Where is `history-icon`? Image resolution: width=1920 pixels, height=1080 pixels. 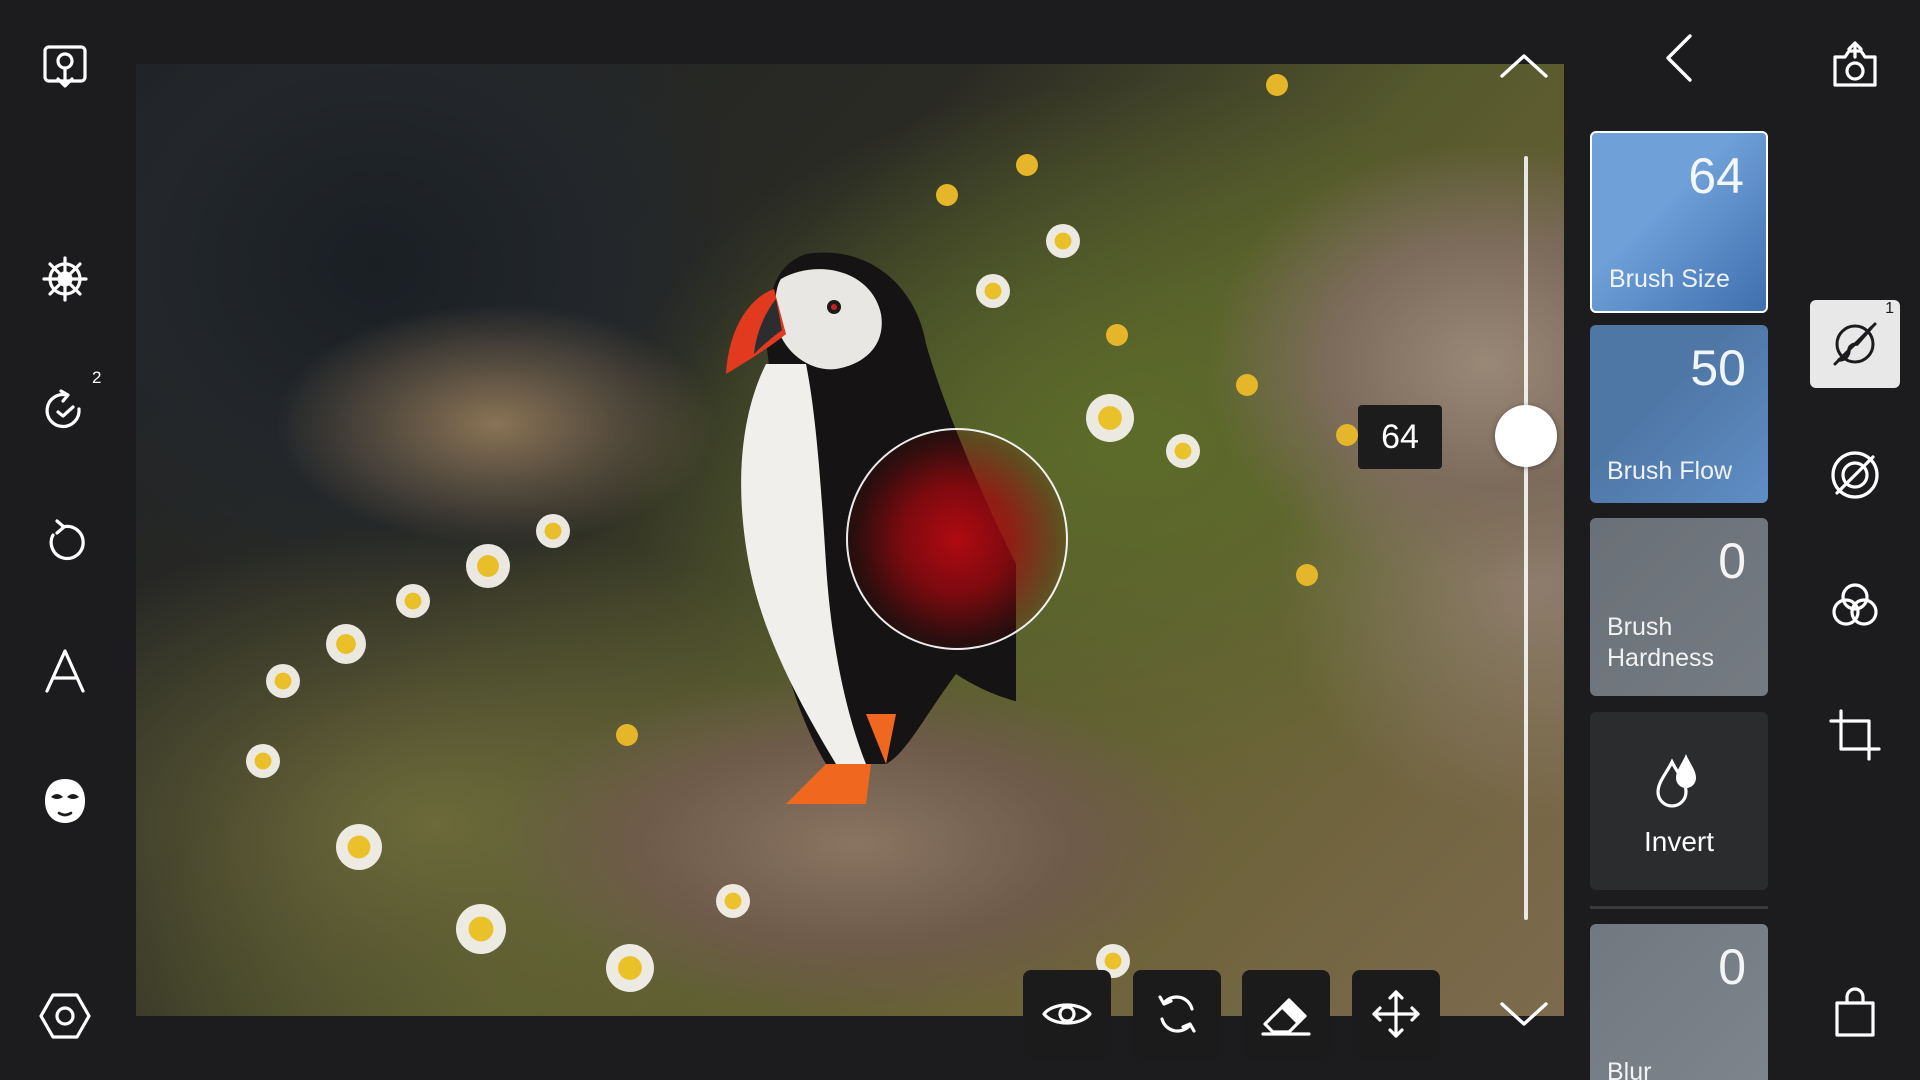
history-icon is located at coordinates (63, 409).